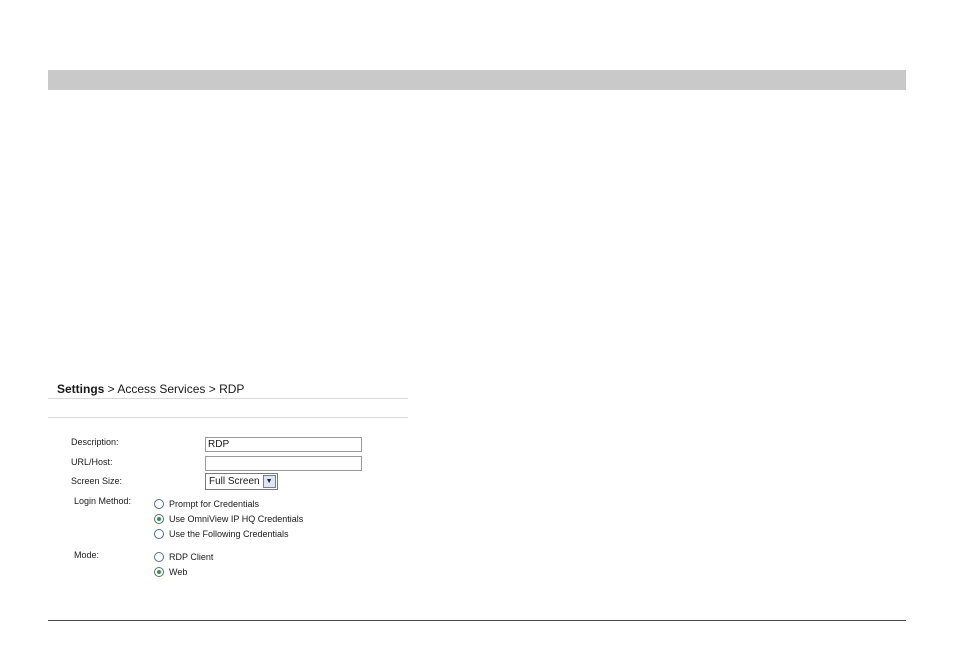  Describe the element at coordinates (95, 442) in the screenshot. I see `description-label: Description:` at that location.